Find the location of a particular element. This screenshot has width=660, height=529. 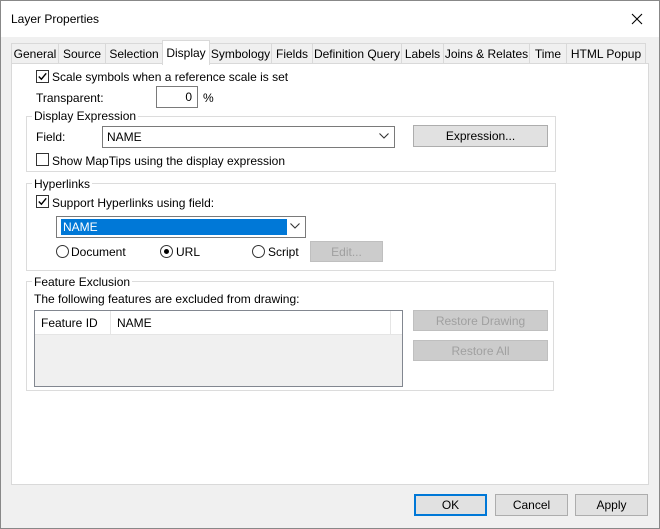

tab-source: Source is located at coordinates (82, 53).